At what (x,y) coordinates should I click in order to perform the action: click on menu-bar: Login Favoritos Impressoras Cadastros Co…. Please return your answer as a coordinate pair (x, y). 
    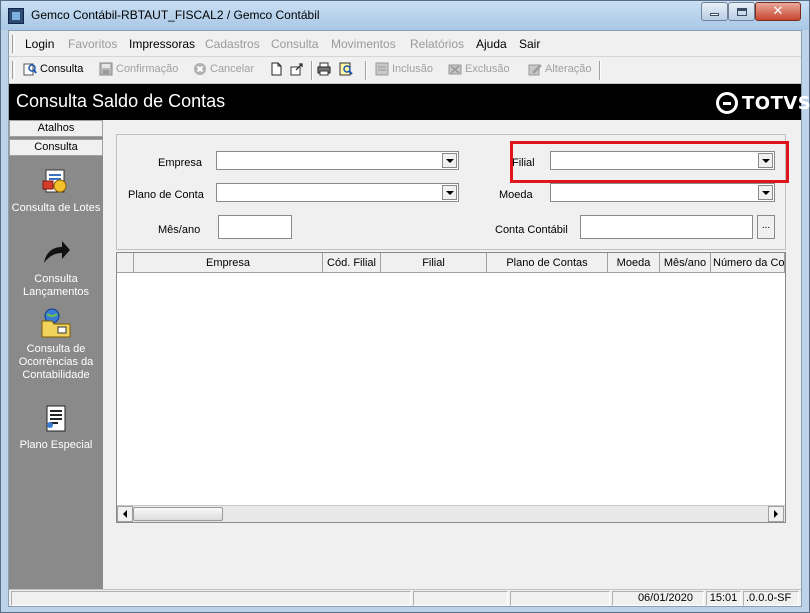
    Looking at the image, I should click on (405, 44).